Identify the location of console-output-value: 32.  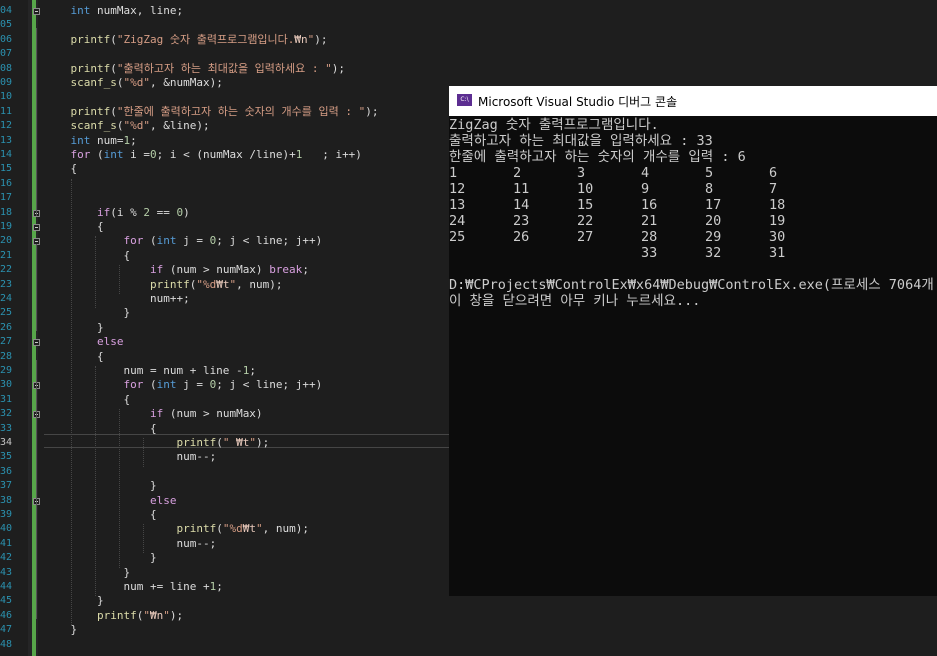
(713, 253).